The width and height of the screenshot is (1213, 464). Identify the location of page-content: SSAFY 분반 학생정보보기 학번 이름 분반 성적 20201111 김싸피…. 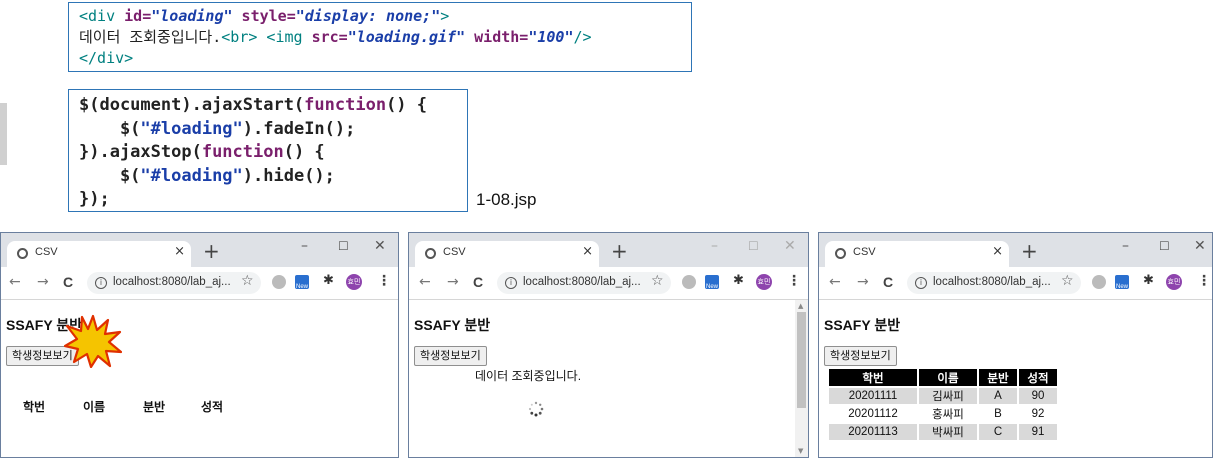
(1015, 378).